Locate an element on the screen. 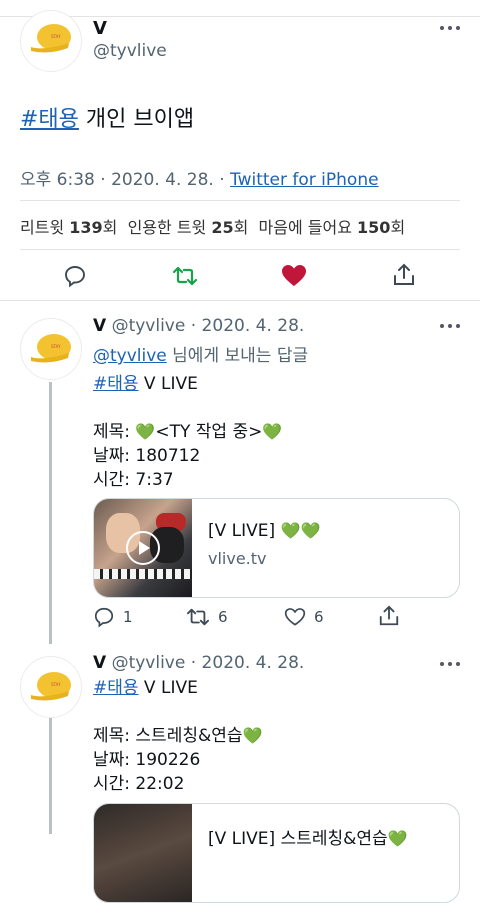 The width and height of the screenshot is (480, 903). link-card-domain: vlive.tv is located at coordinates (237, 558).